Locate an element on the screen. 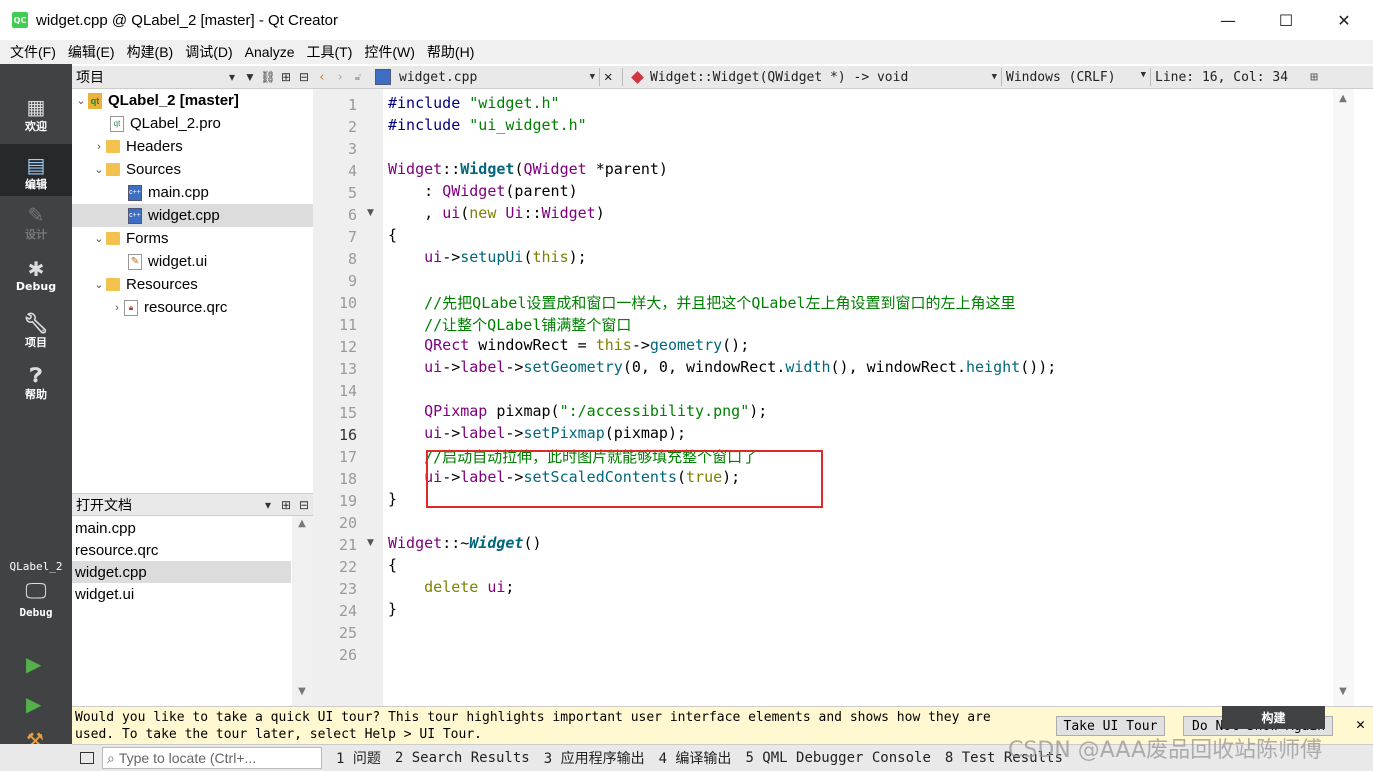 This screenshot has height=771, width=1373. open-doc-item: widget.cpp is located at coordinates (181, 572).